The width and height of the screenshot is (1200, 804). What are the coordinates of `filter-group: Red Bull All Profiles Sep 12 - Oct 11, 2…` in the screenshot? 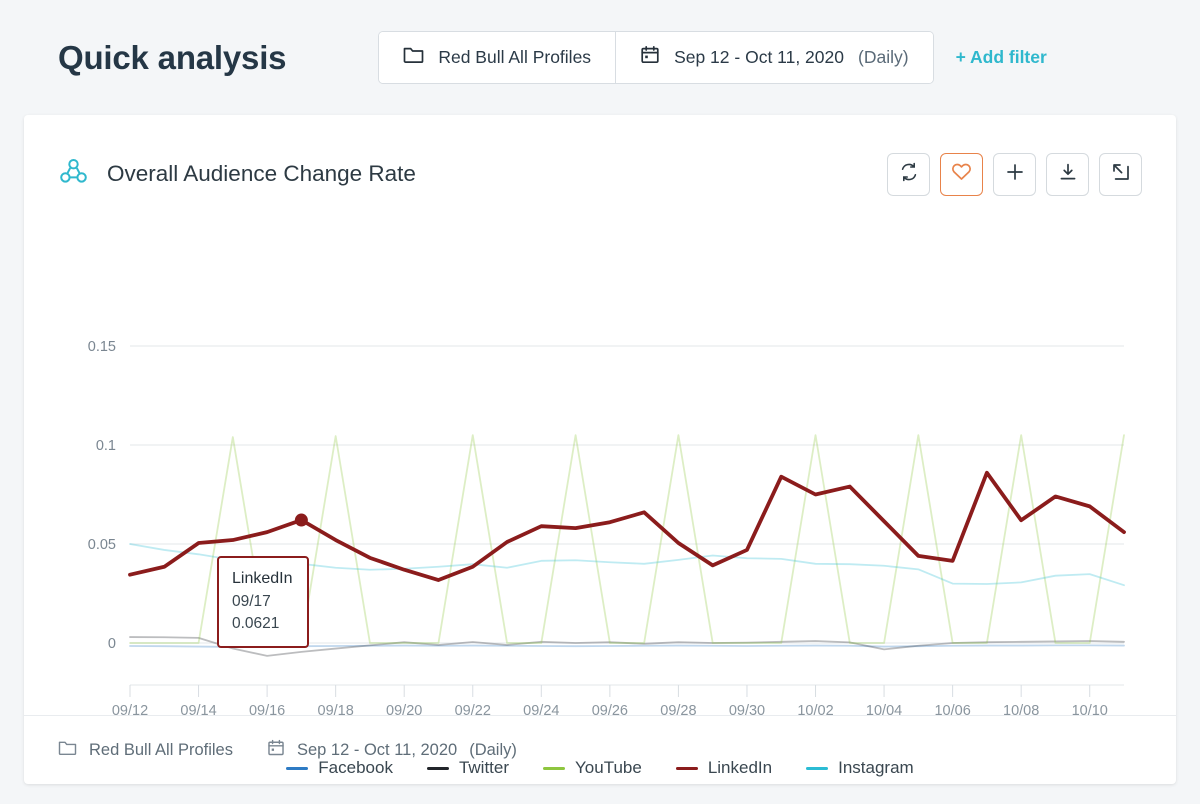 It's located at (656, 57).